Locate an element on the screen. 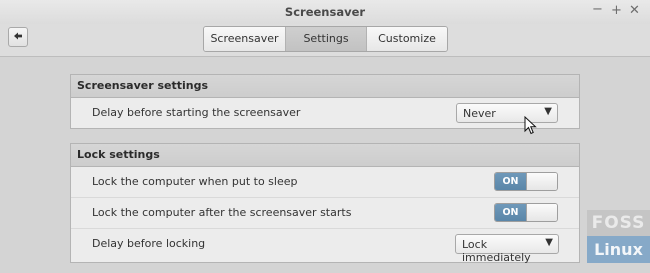  tab-customize: Customize is located at coordinates (407, 39).